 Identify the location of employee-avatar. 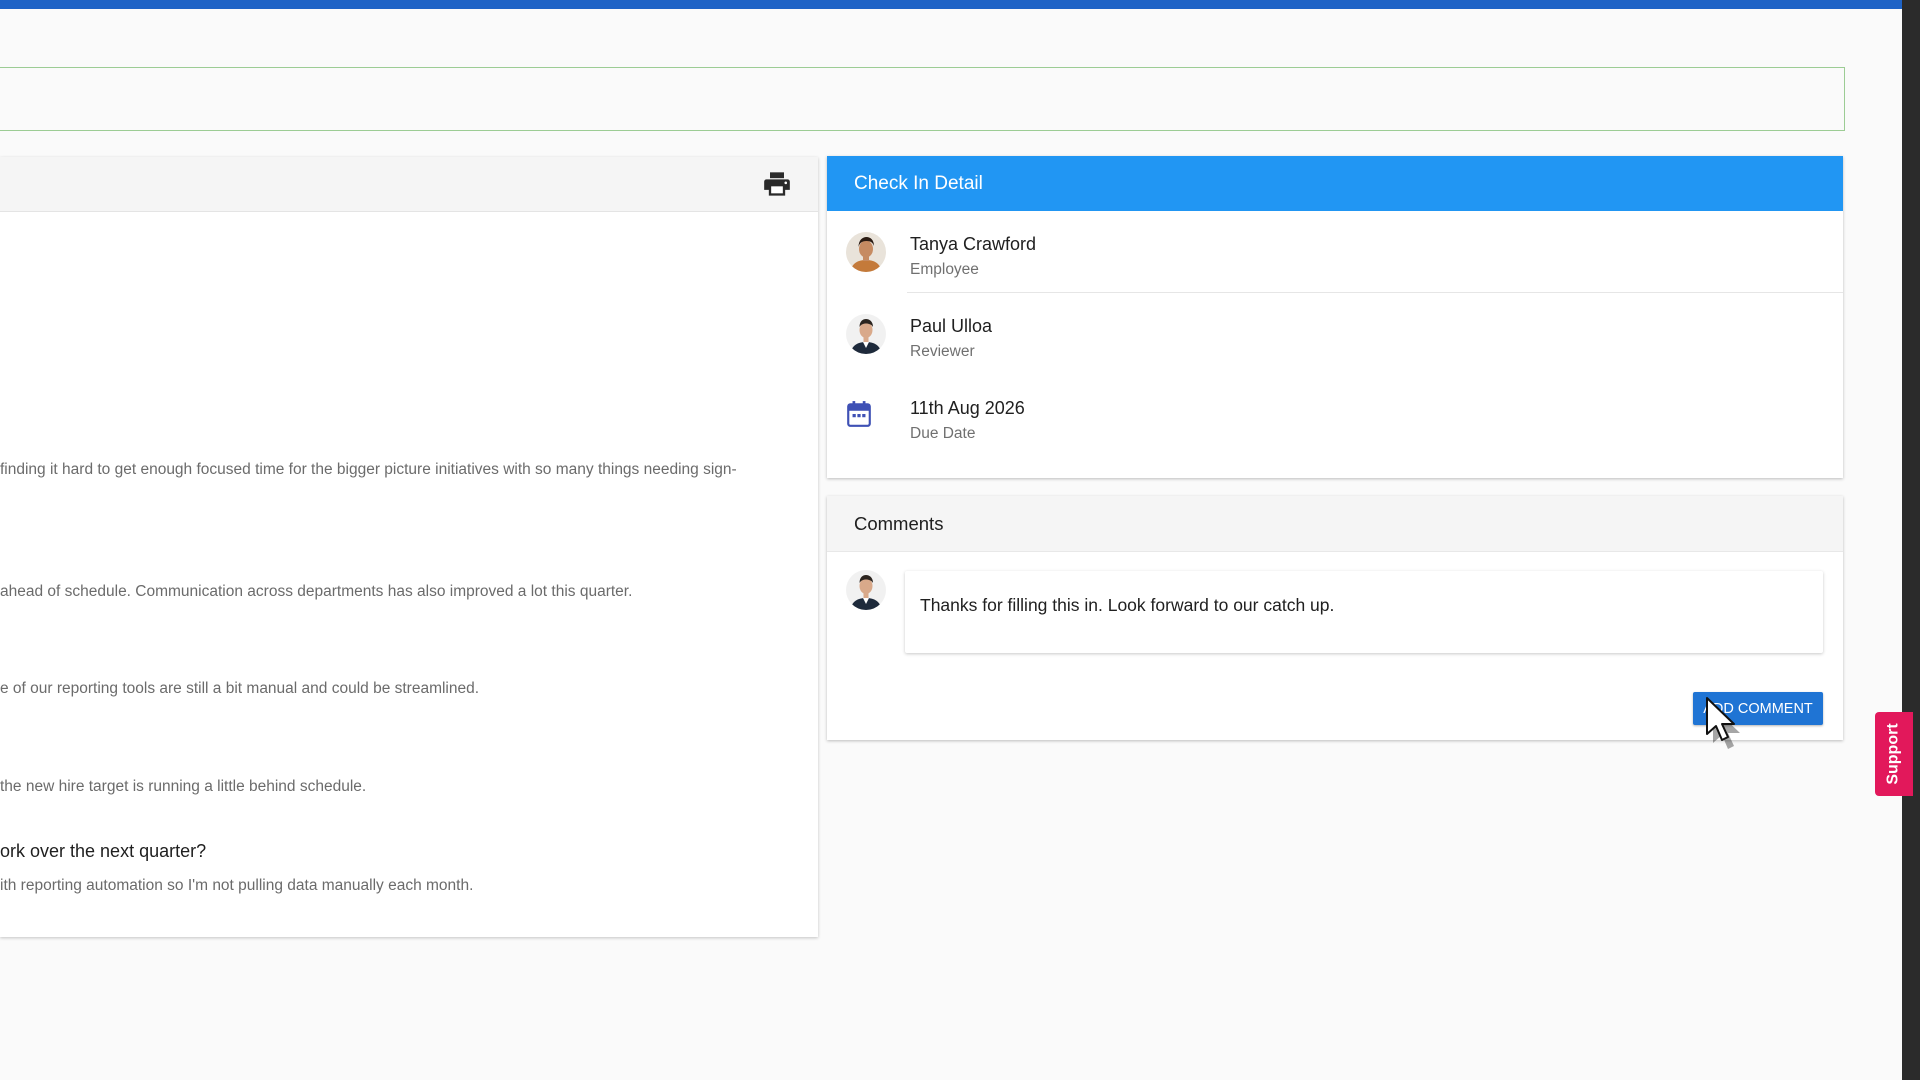
(866, 252).